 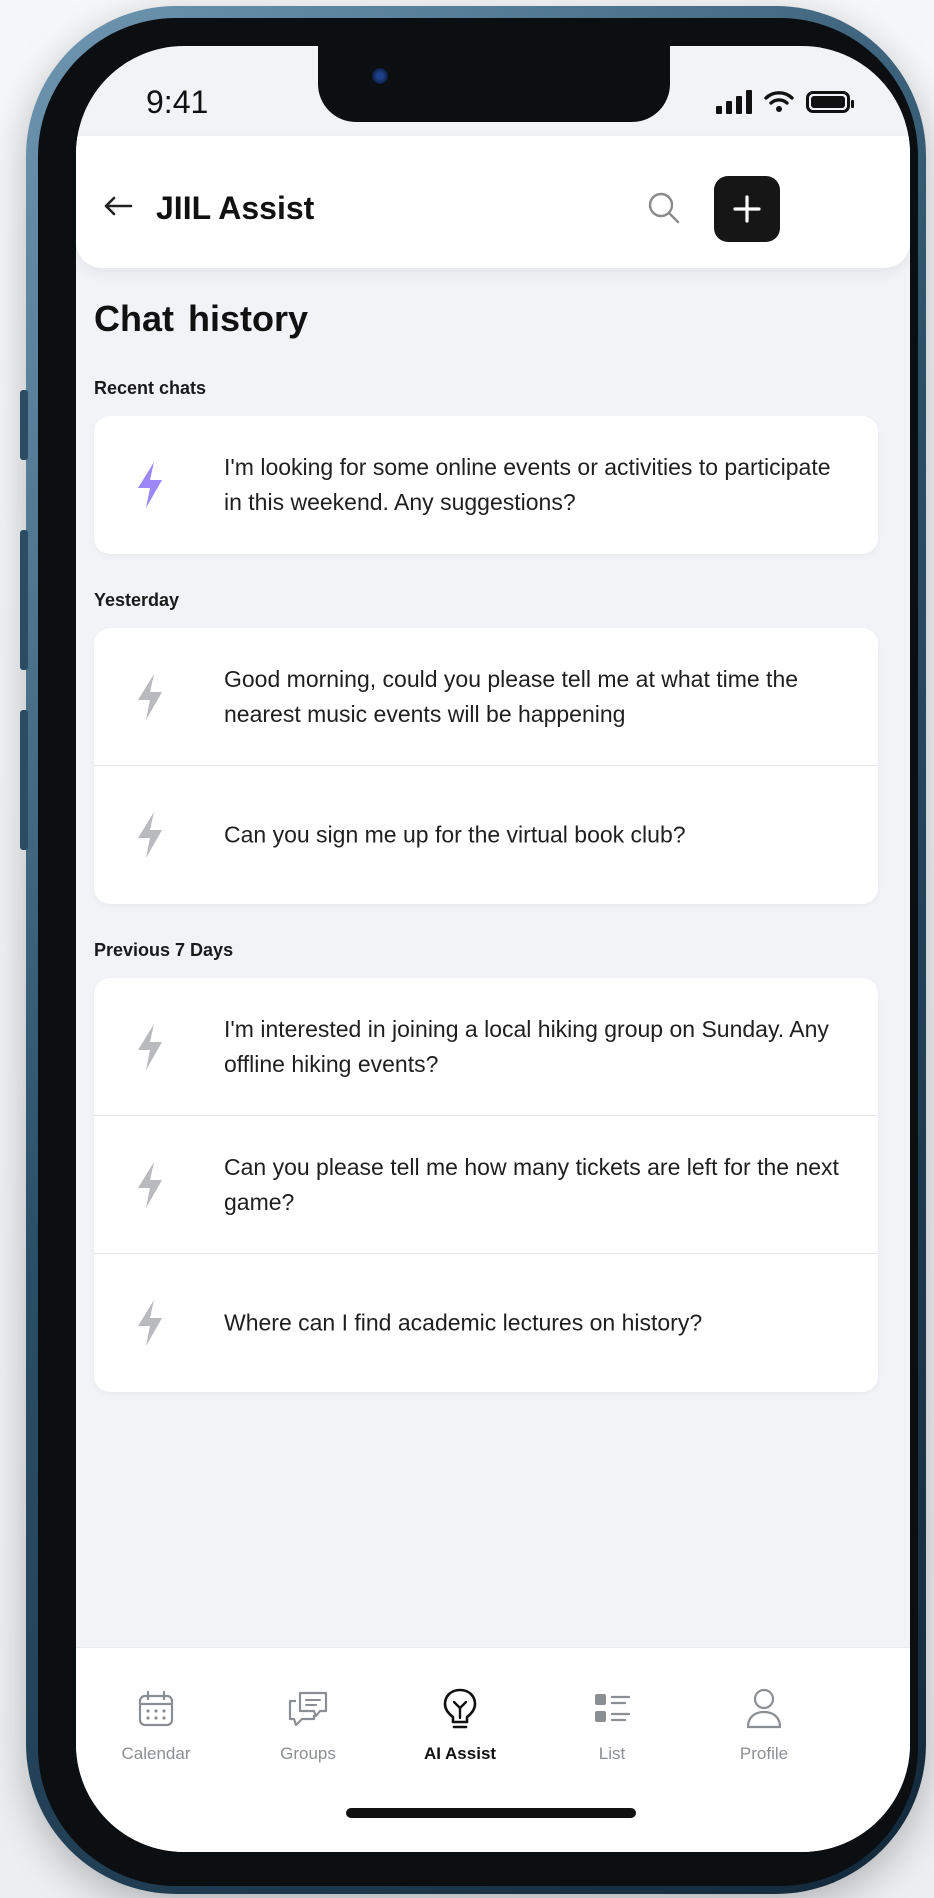 I want to click on chat-bubbles-icon, so click(x=308, y=1709).